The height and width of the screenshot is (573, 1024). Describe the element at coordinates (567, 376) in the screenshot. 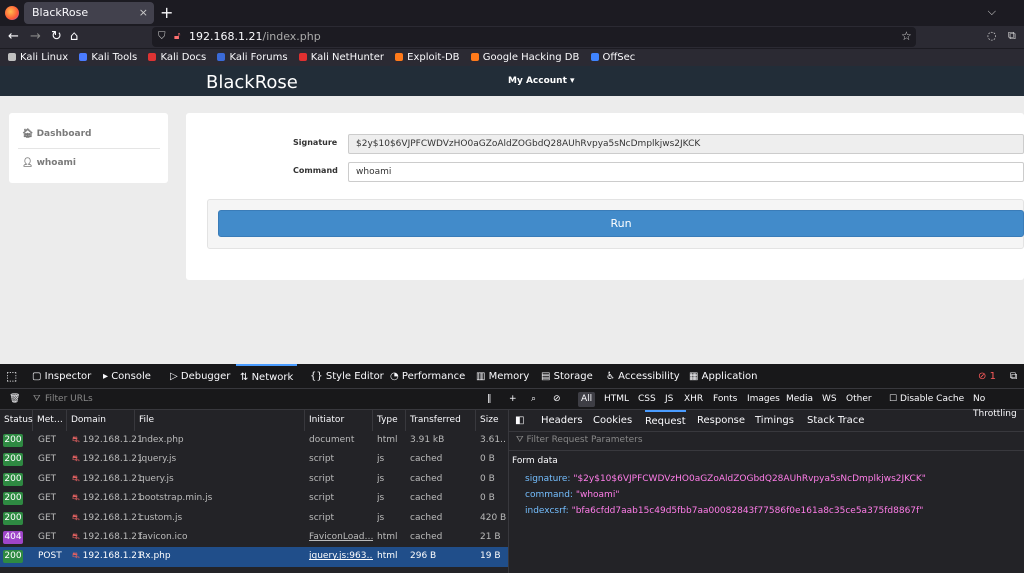

I see `tab-storage: ▤ Storage` at that location.